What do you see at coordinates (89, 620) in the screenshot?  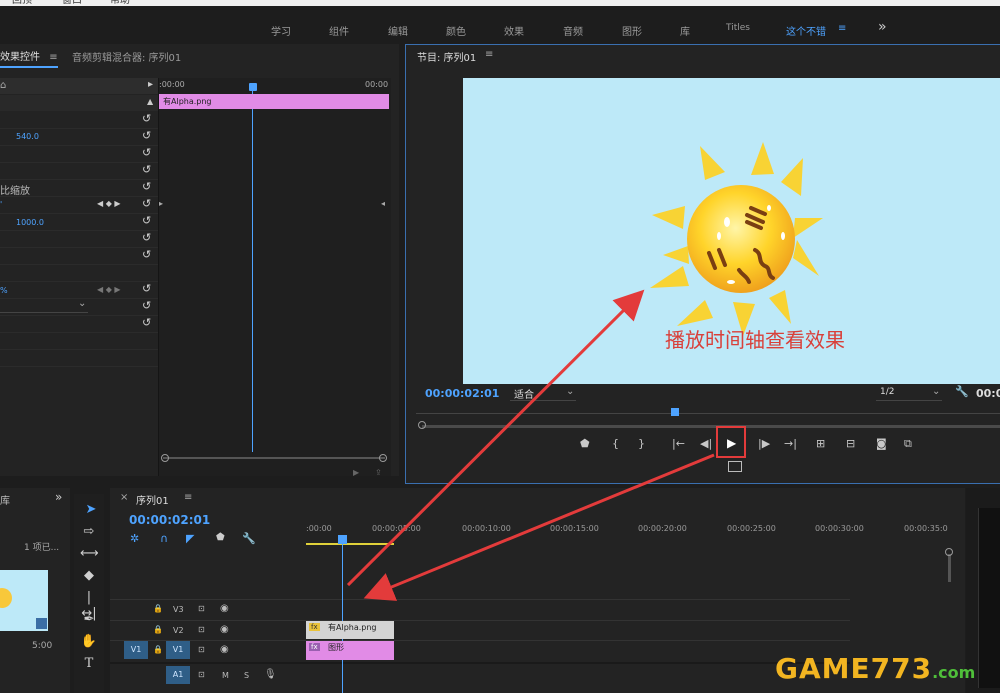 I see `pen-tool-icon: ✒` at bounding box center [89, 620].